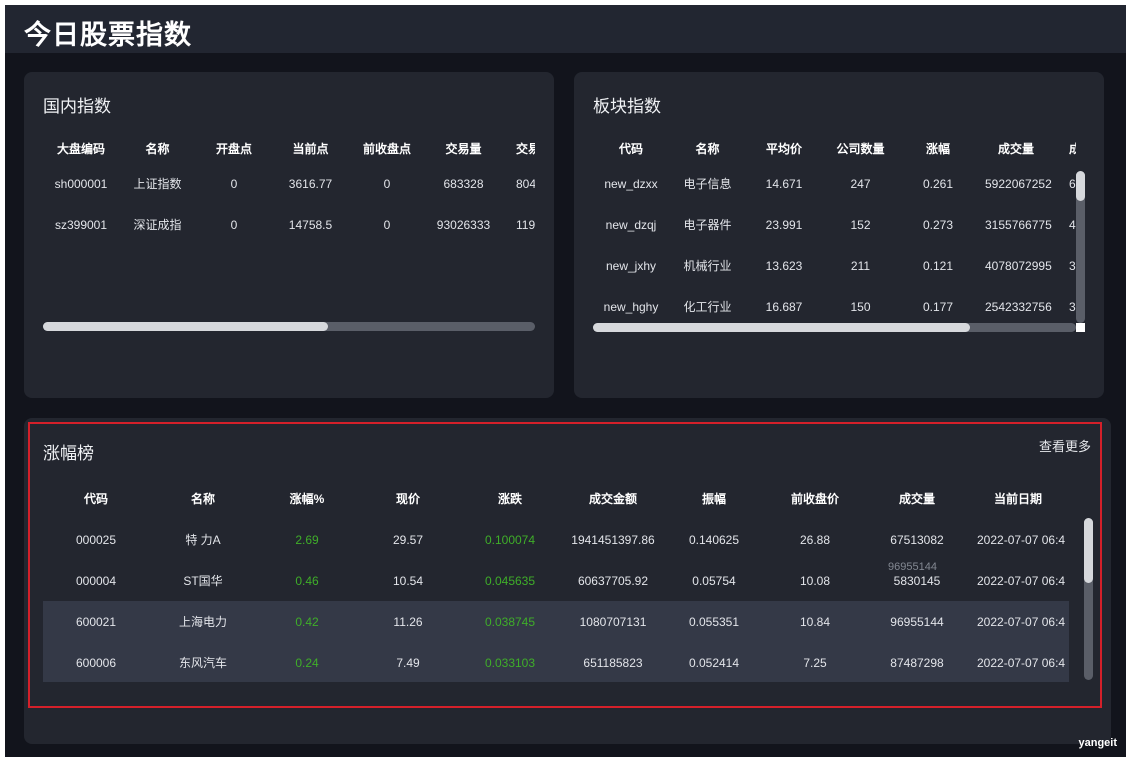 The width and height of the screenshot is (1126, 757). What do you see at coordinates (1018, 224) in the screenshot?
I see `table-cell: 3155766775` at bounding box center [1018, 224].